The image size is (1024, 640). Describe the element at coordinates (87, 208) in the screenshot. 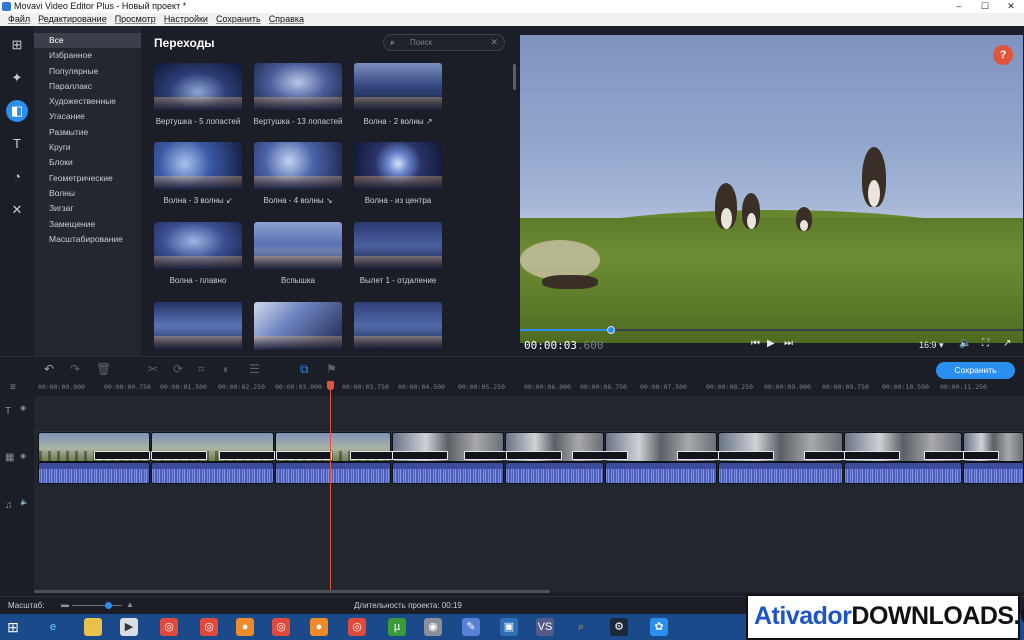

I see `category-item: Зигзаг` at that location.